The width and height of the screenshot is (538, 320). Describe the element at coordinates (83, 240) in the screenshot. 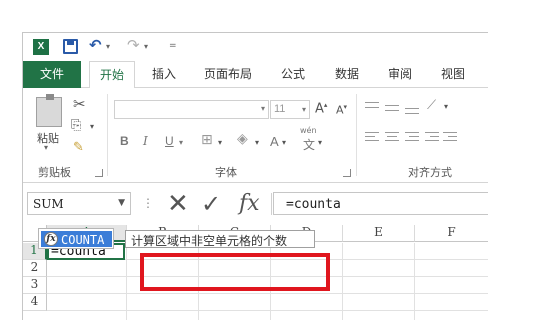

I see `autocomplete-item-label: COUNTA` at that location.